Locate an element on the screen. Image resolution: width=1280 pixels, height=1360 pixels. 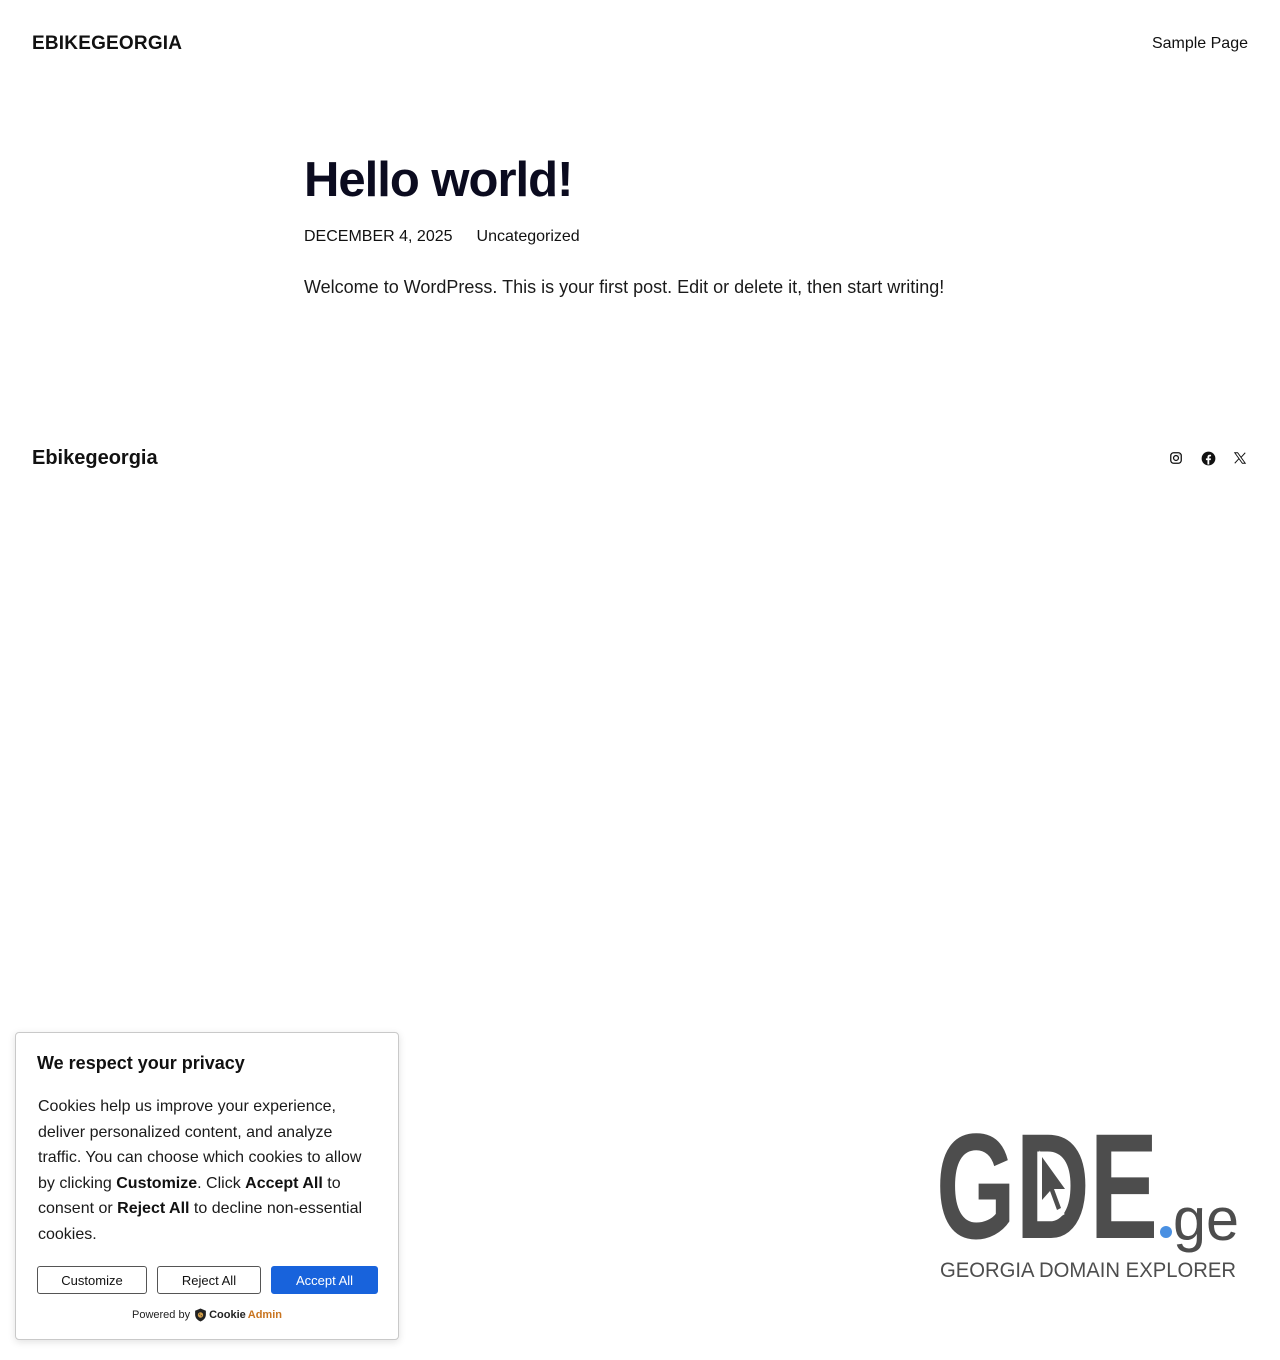
facebook-icon is located at coordinates (1208, 458).